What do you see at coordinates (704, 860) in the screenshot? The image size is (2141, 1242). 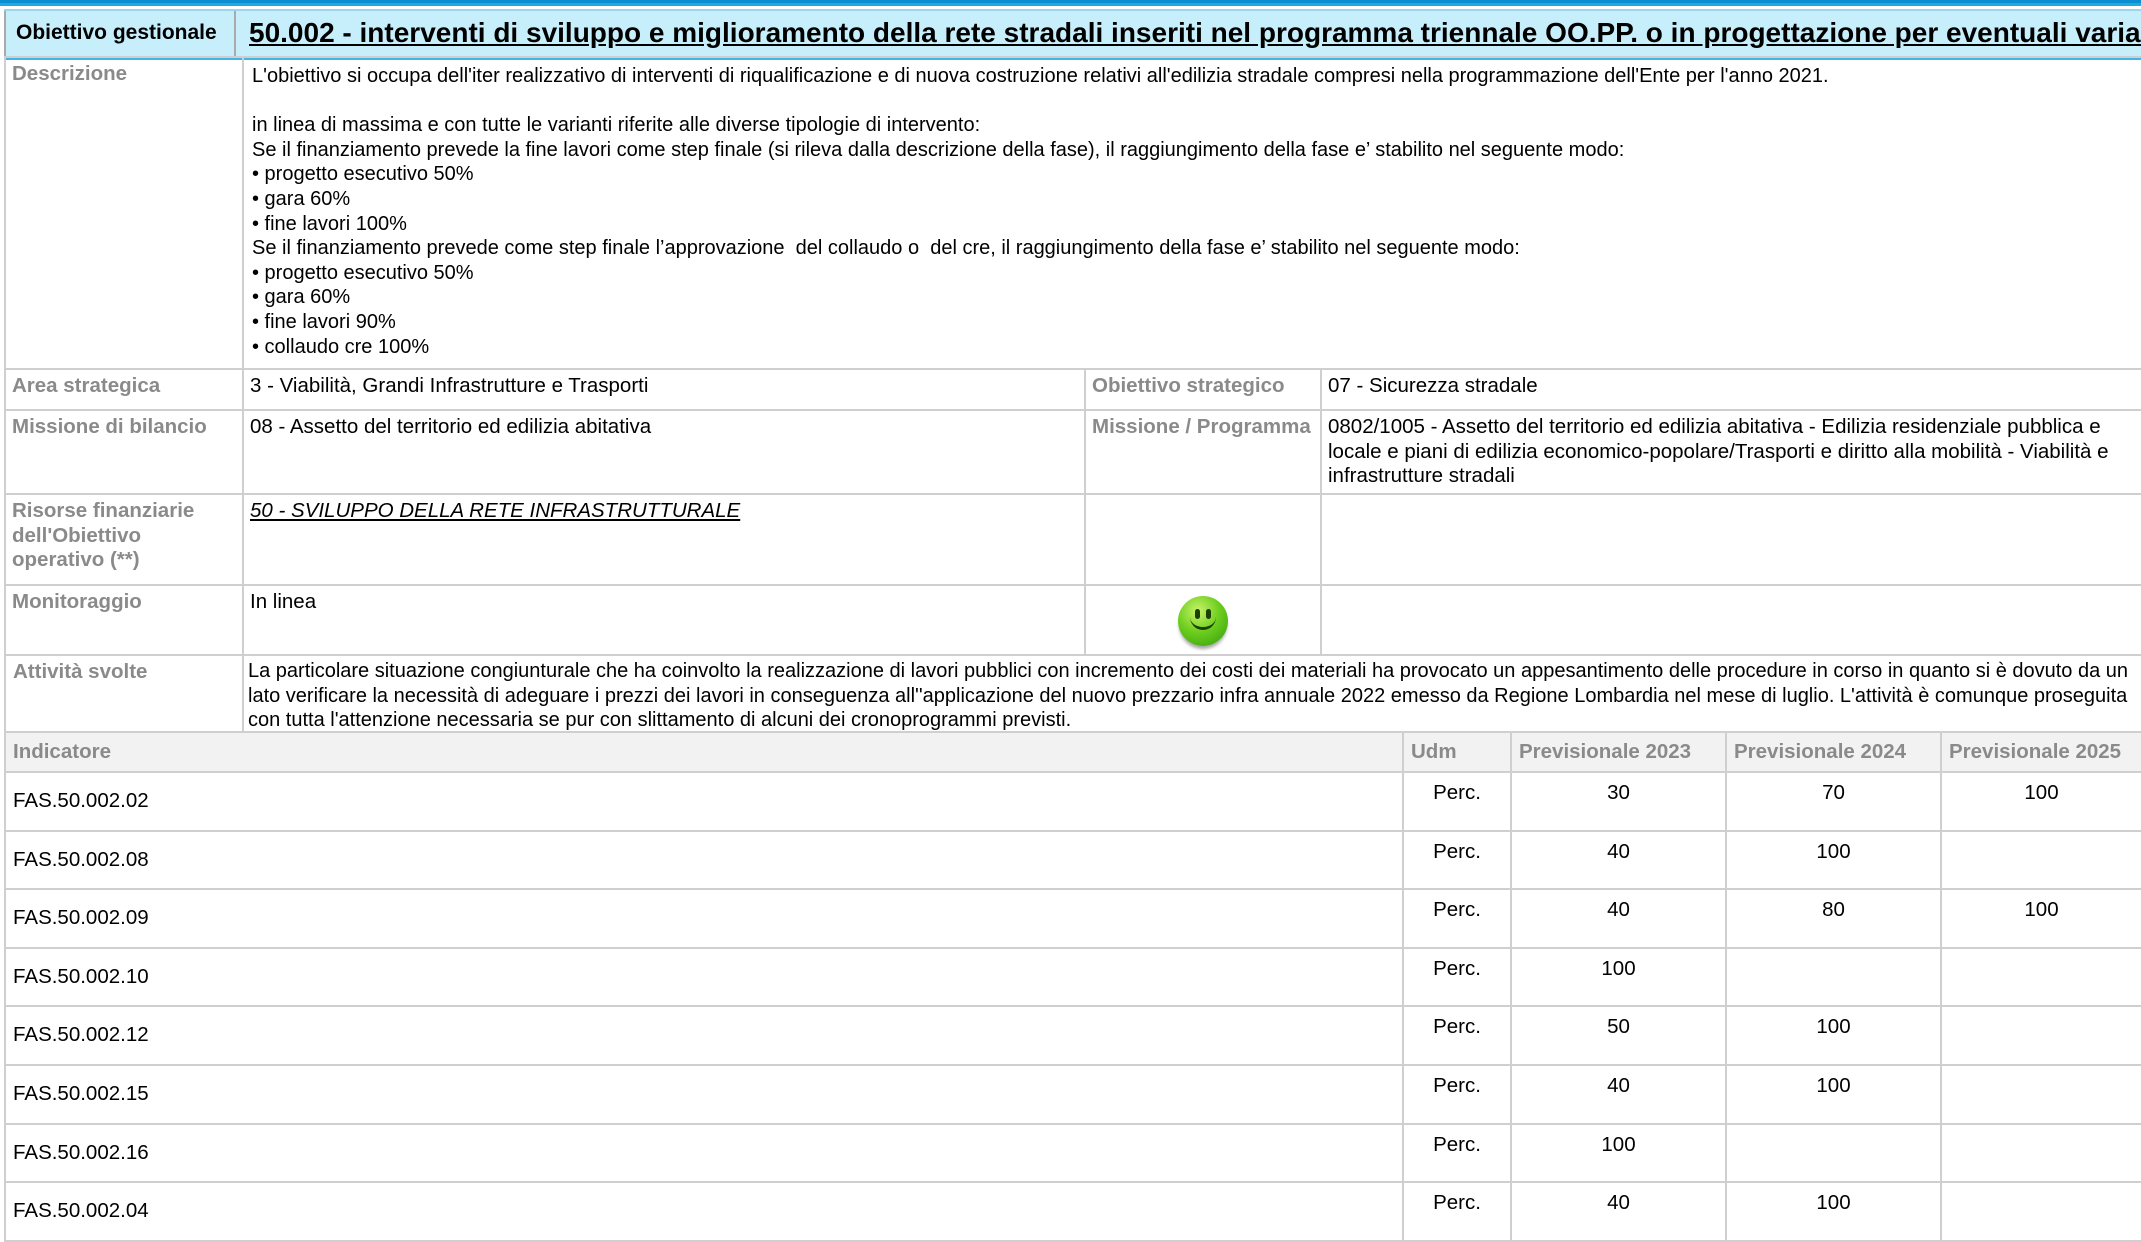 I see `indicator-code: FAS.50.002.08` at bounding box center [704, 860].